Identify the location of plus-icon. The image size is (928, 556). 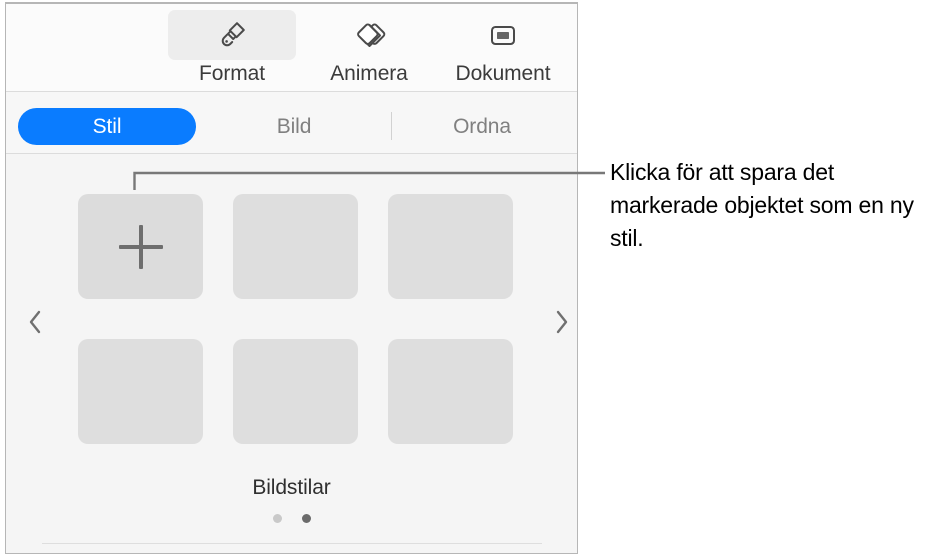
(140, 246).